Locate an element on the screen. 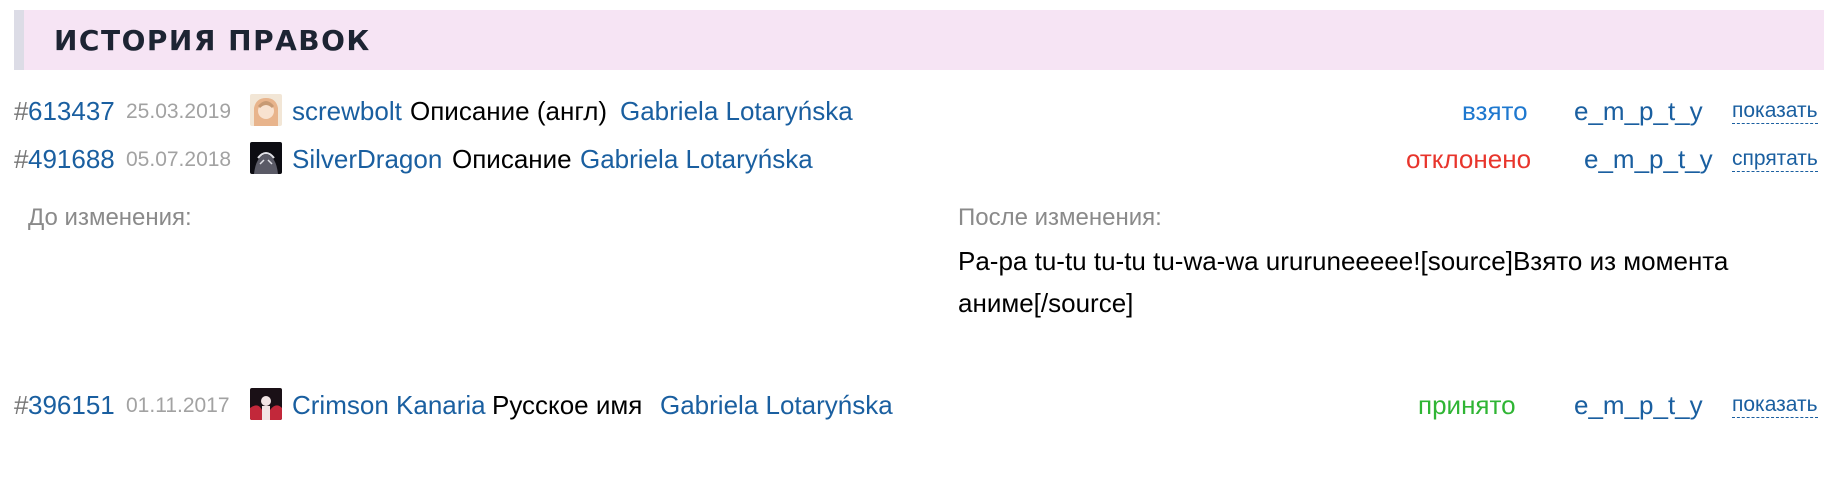 This screenshot has height=500, width=1846. edited-field: Описание is located at coordinates (512, 159).